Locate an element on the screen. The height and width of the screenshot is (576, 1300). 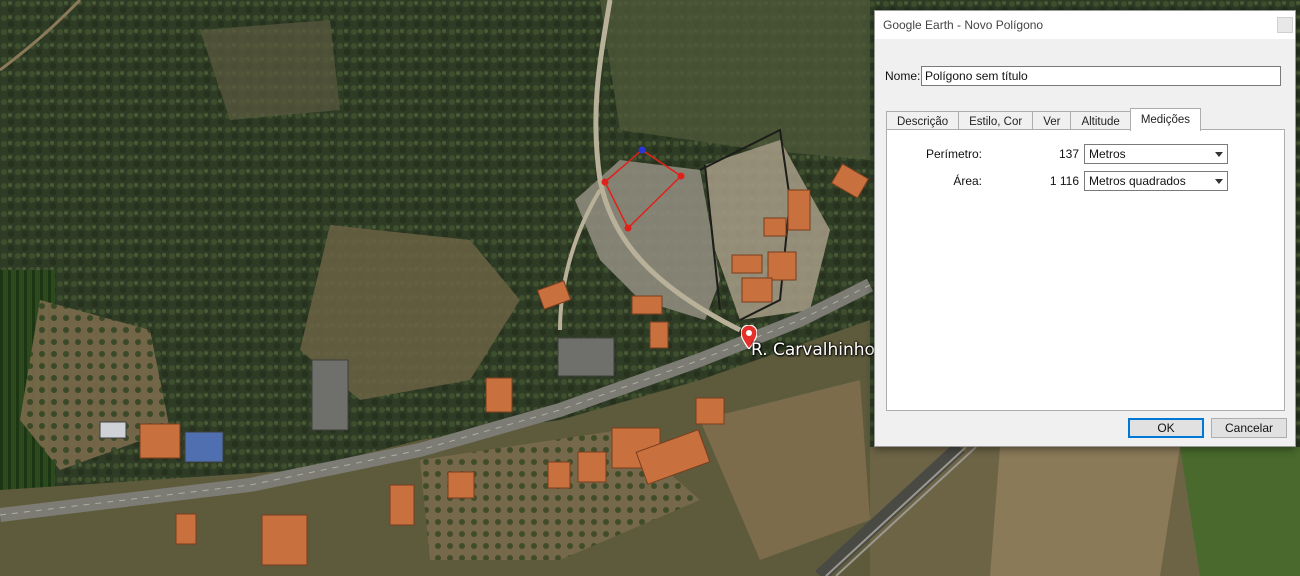
perimeter-row: Perímetro: 137 Metros is located at coordinates (1057, 154).